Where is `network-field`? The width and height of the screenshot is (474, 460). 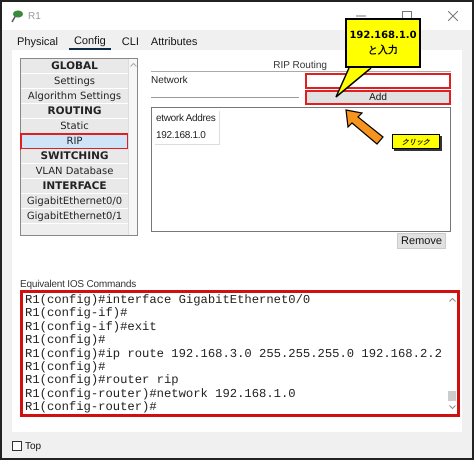
network-field is located at coordinates (378, 80).